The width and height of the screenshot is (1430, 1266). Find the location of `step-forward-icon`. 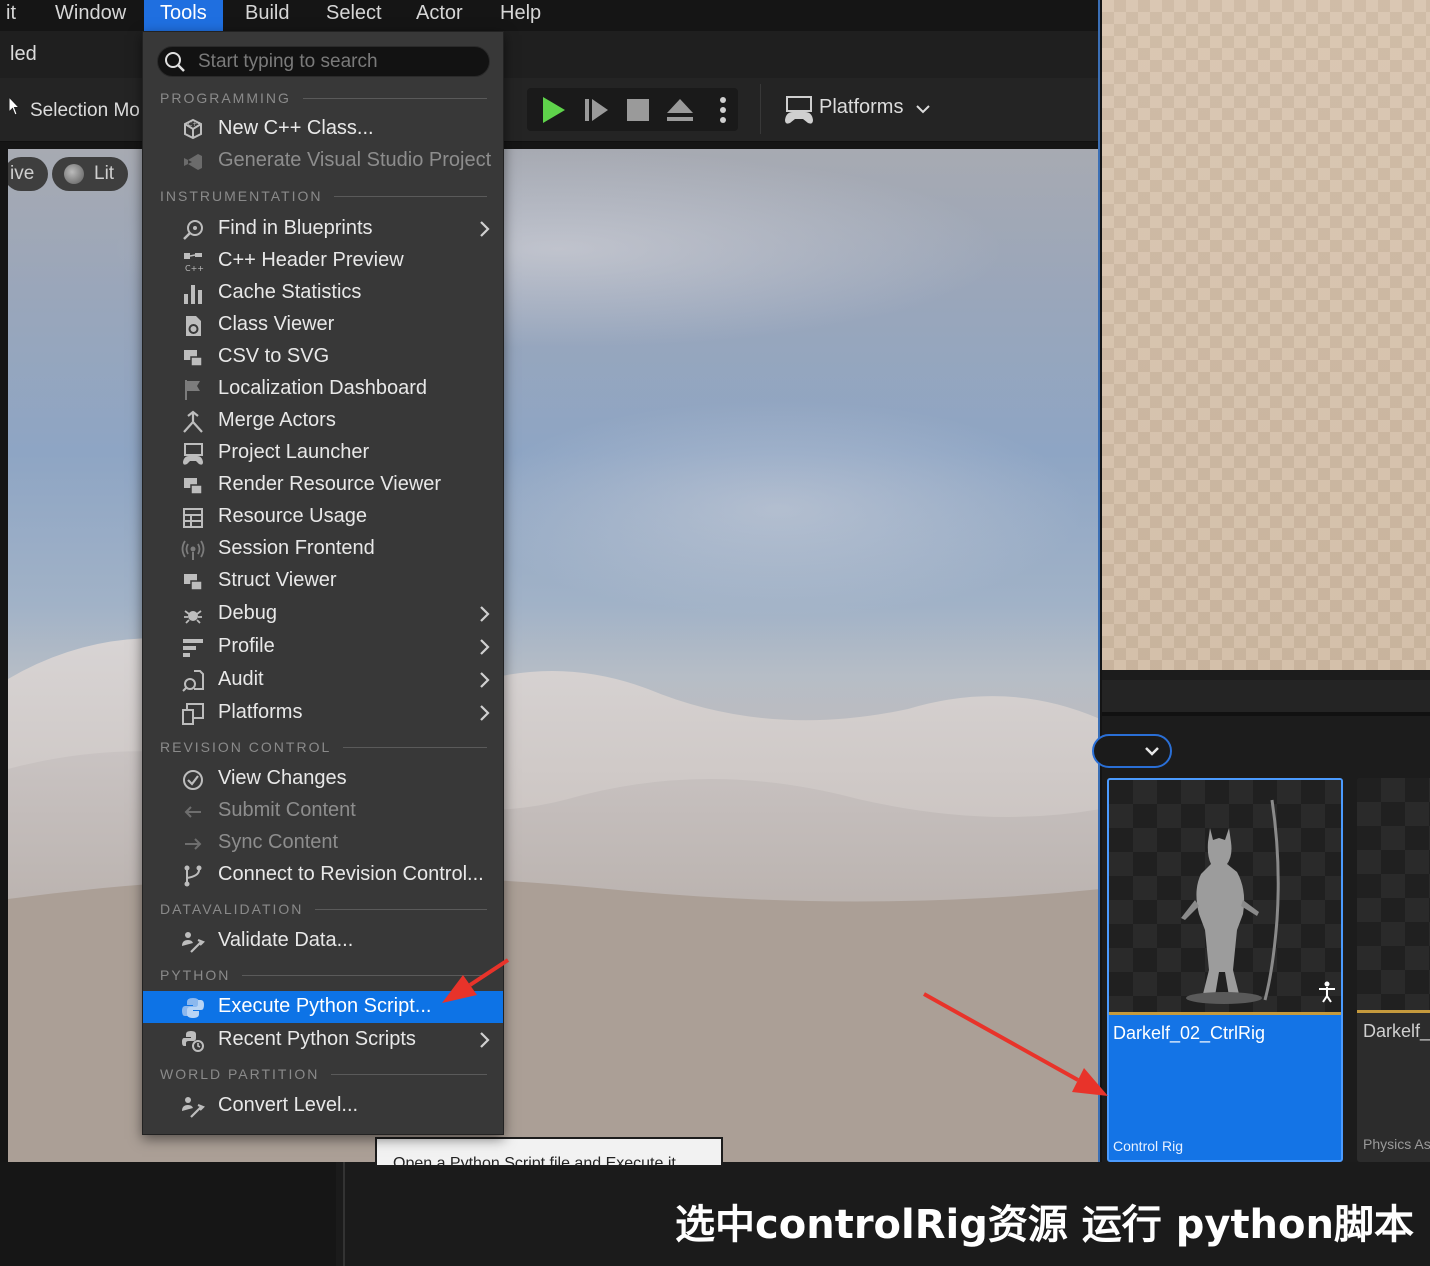

step-forward-icon is located at coordinates (597, 110).